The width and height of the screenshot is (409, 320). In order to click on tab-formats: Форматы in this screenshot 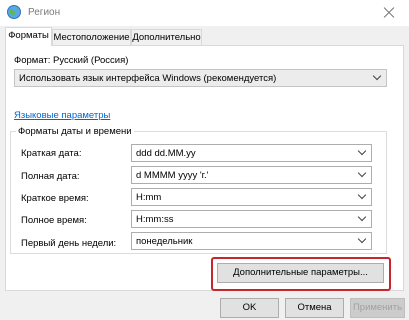, I will do `click(28, 36)`.